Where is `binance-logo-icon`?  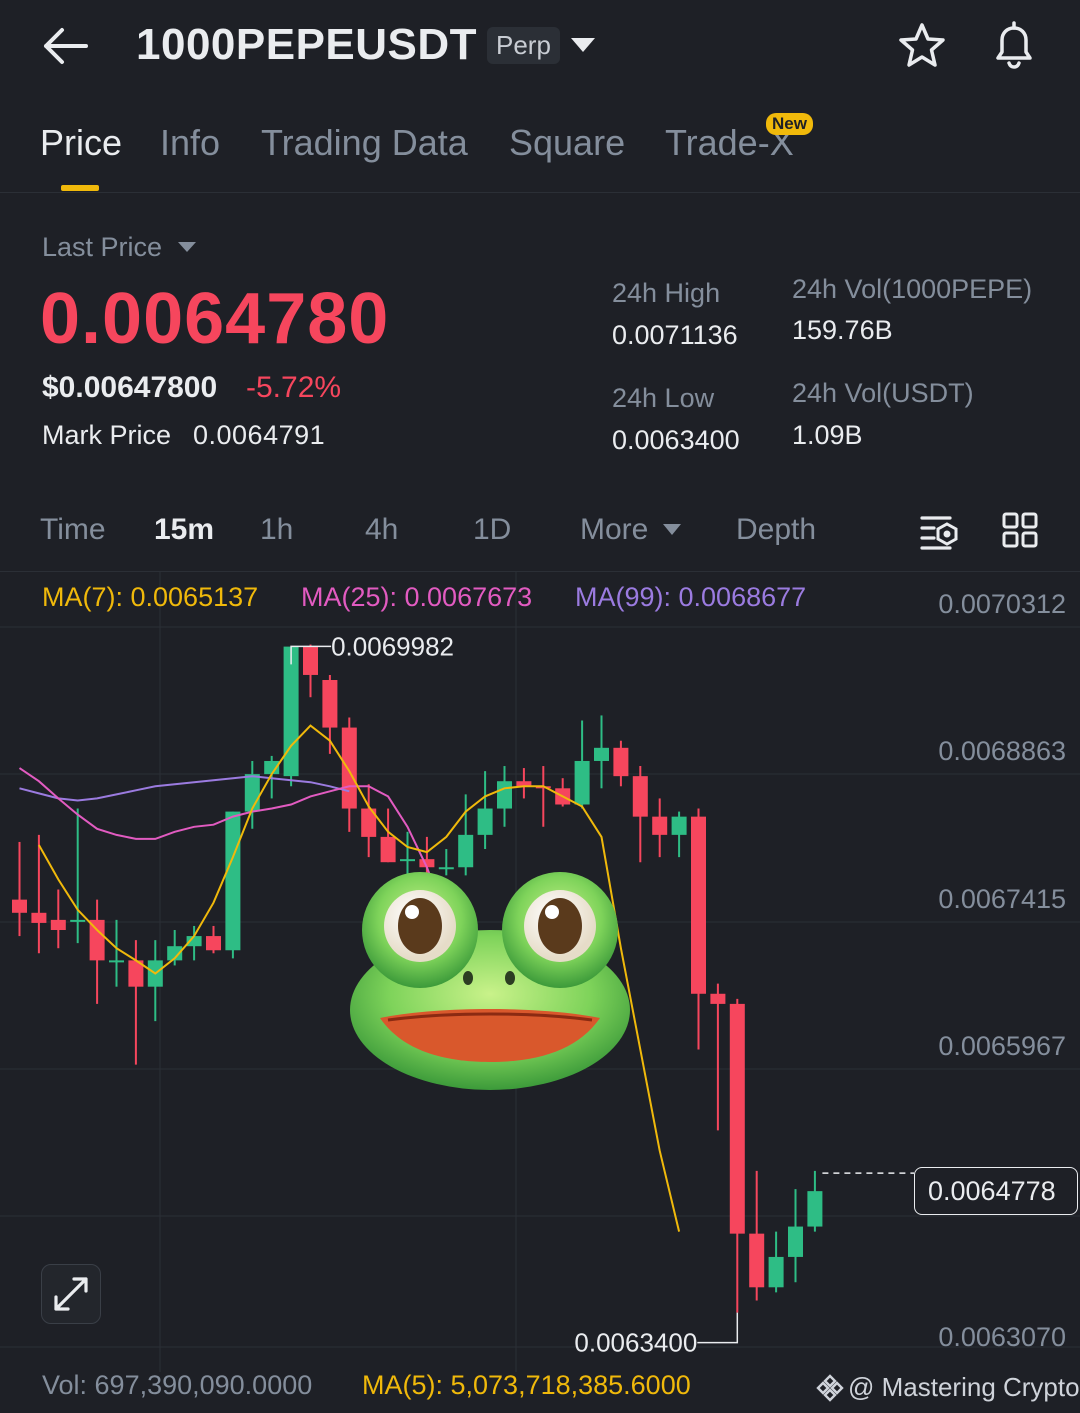
binance-logo-icon is located at coordinates (830, 1388).